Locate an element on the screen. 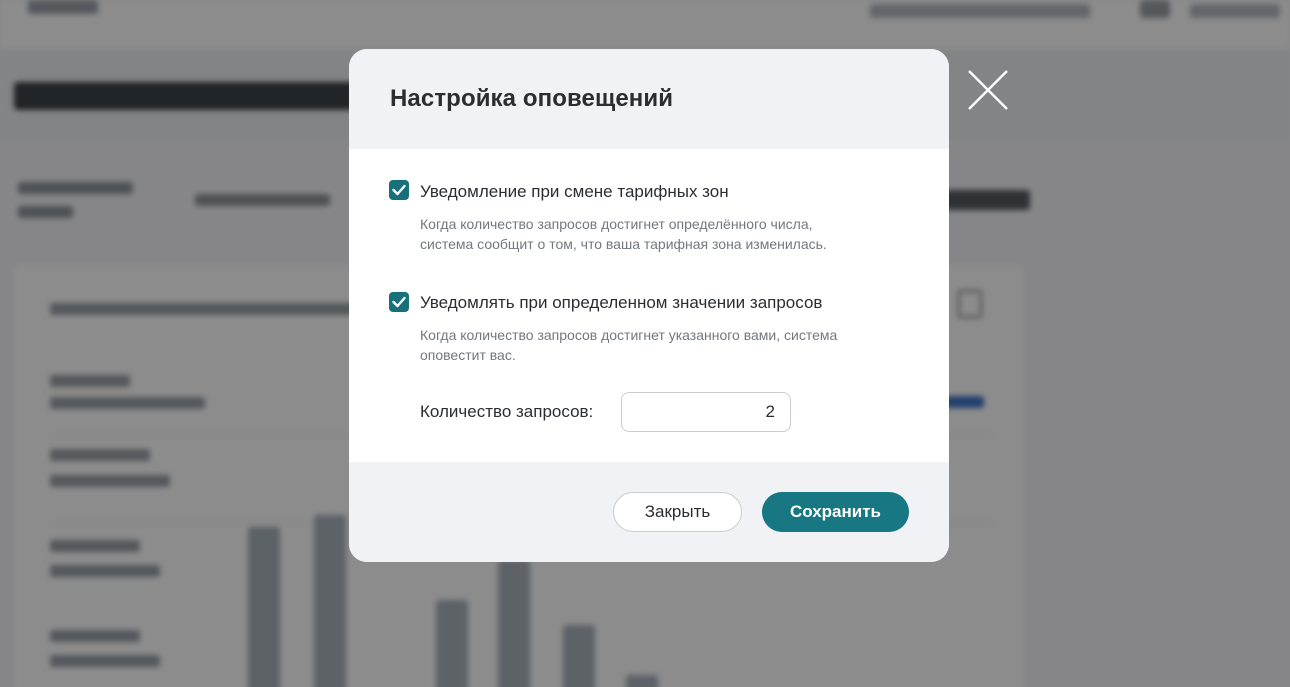  request-threshold-checkbox is located at coordinates (399, 302).